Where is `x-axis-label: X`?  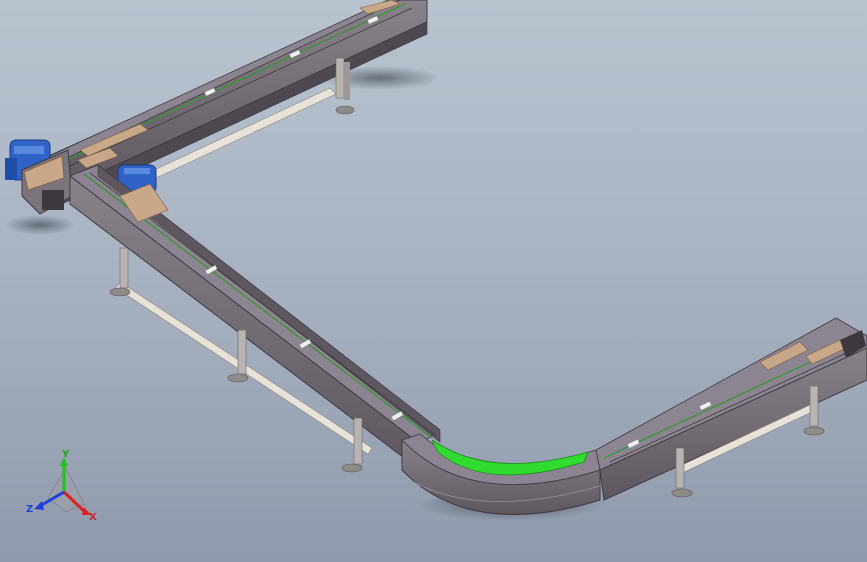
x-axis-label: X is located at coordinates (93, 517).